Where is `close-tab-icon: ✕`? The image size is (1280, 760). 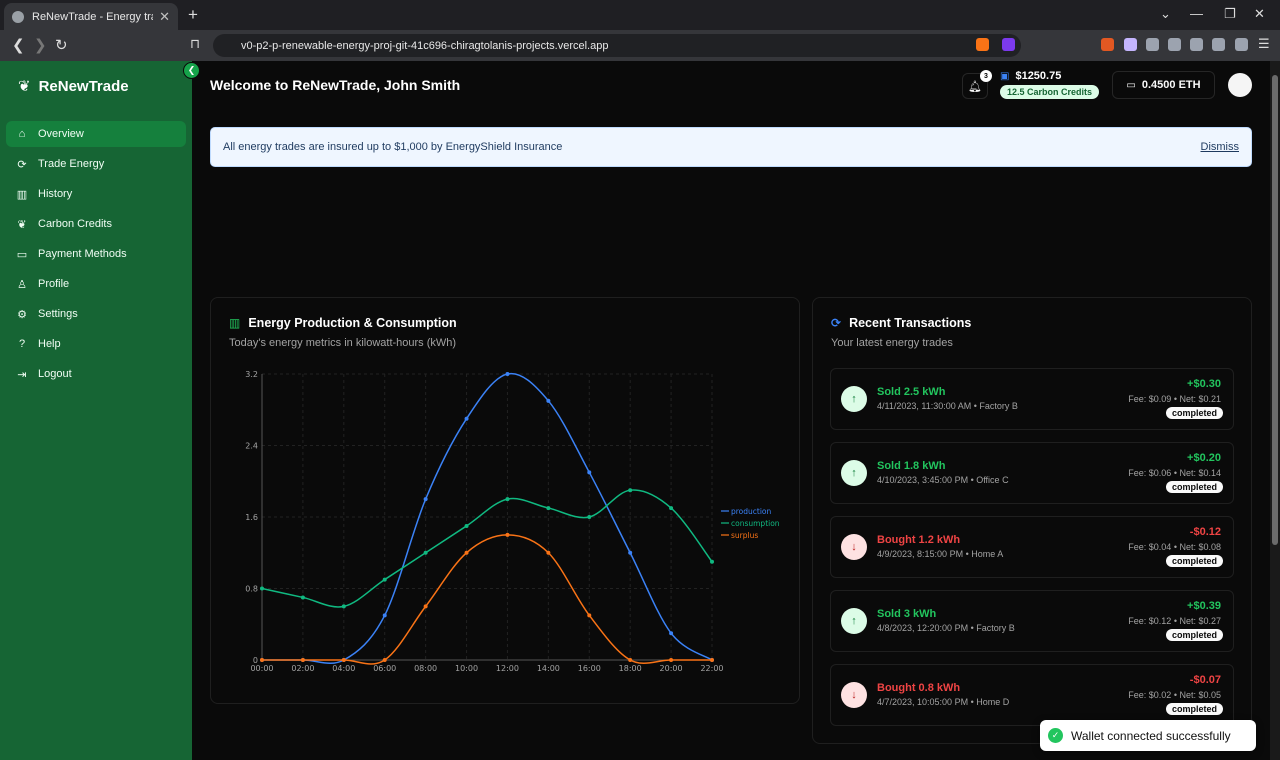
close-tab-icon: ✕ is located at coordinates (164, 17).